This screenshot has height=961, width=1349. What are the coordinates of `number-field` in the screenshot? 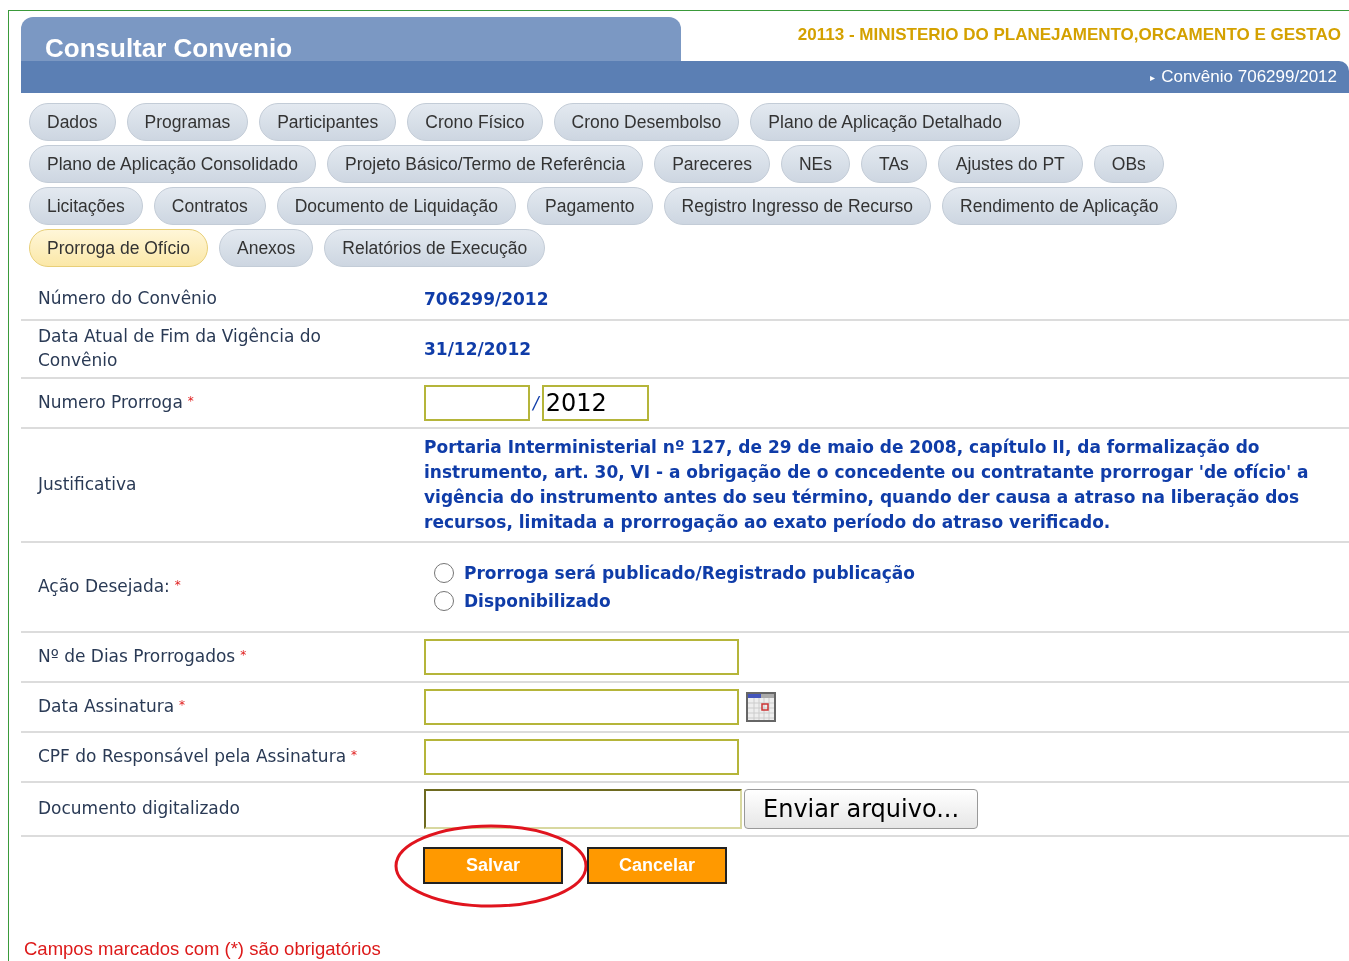 It's located at (477, 402).